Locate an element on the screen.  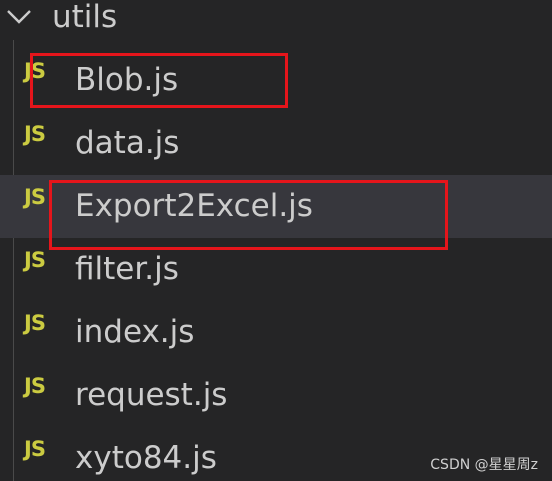
folder-label: utils is located at coordinates (85, 17).